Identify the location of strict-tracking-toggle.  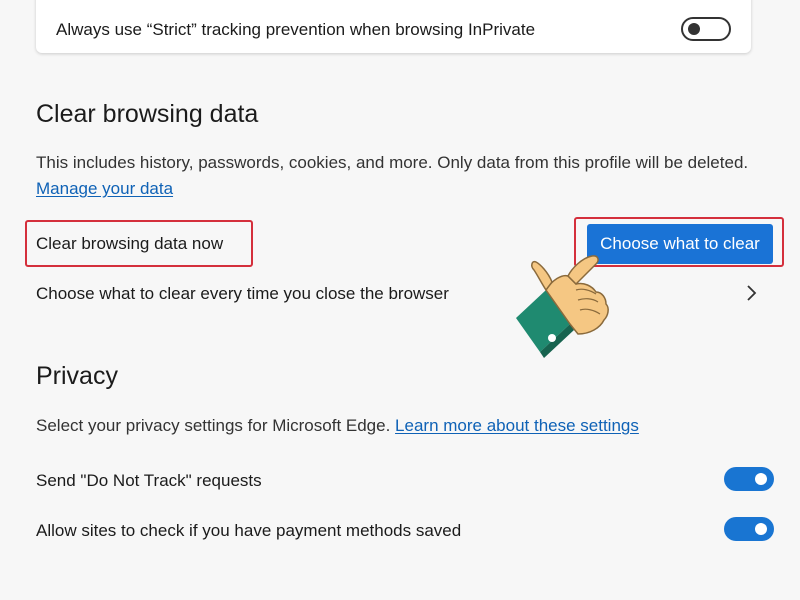
(706, 29).